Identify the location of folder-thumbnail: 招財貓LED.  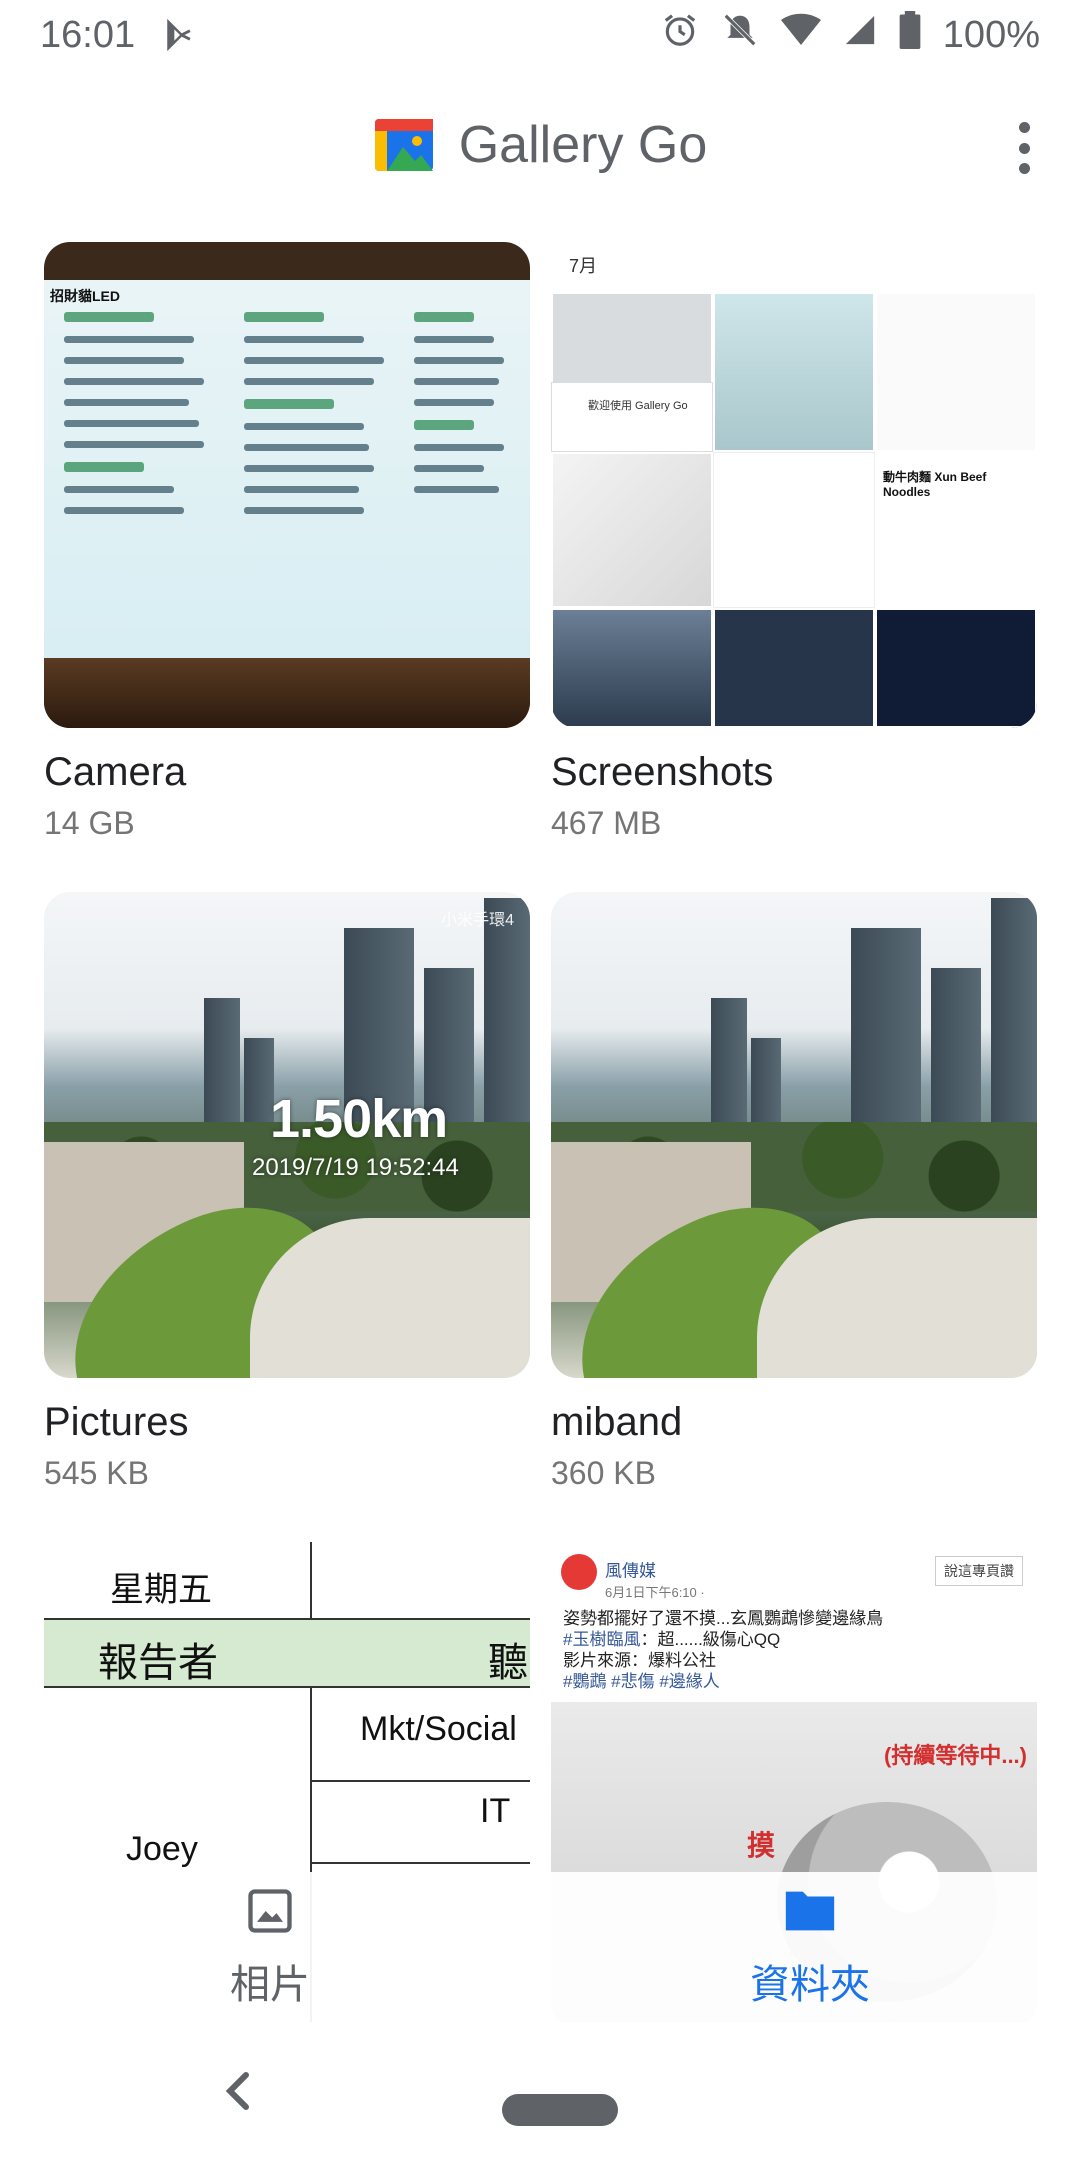
(287, 485).